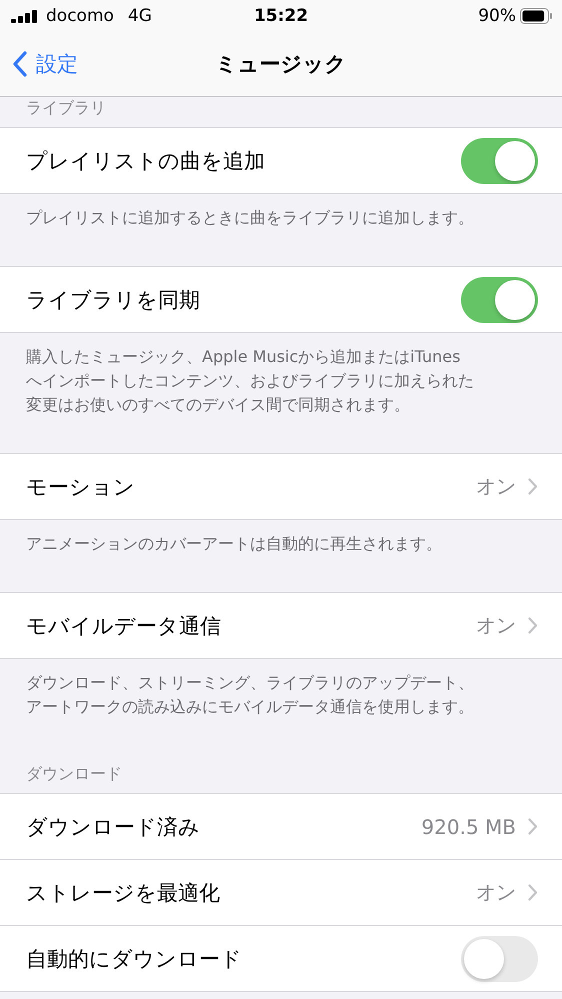 Image resolution: width=562 pixels, height=999 pixels. I want to click on setting-label: ダウンロード済み, so click(113, 827).